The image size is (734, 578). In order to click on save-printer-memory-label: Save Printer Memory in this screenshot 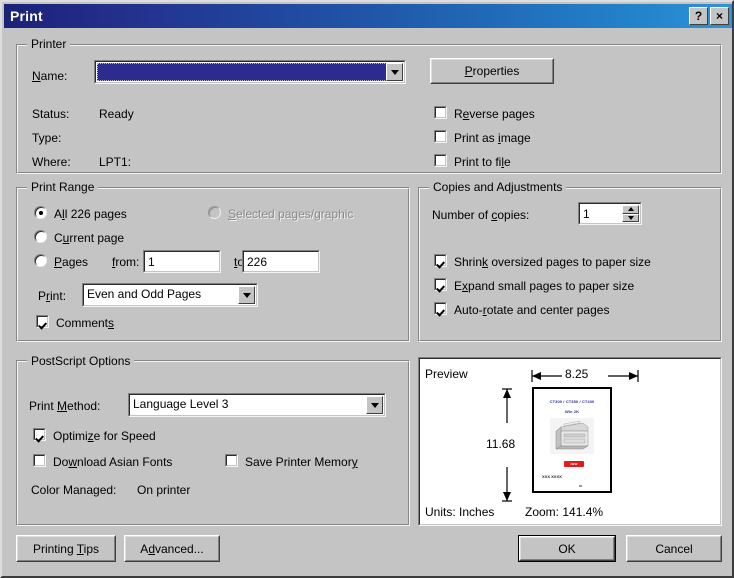, I will do `click(301, 462)`.